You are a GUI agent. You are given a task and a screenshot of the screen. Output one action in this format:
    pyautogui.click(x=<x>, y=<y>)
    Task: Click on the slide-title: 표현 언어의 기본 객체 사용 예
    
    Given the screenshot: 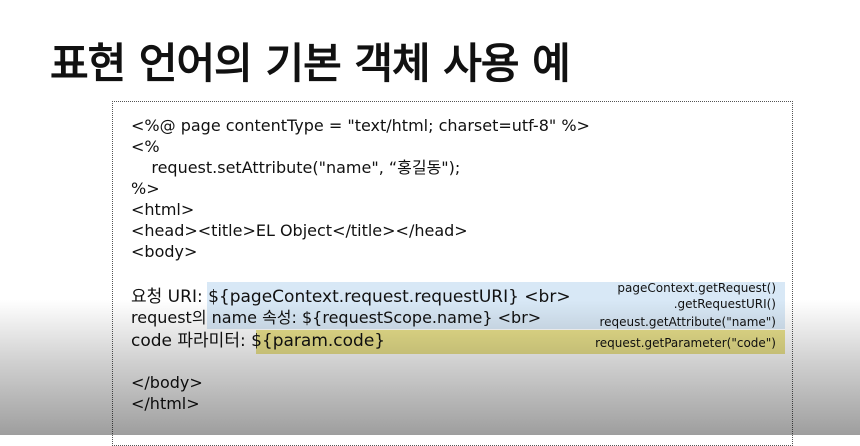 What is the action you would take?
    pyautogui.click(x=310, y=63)
    